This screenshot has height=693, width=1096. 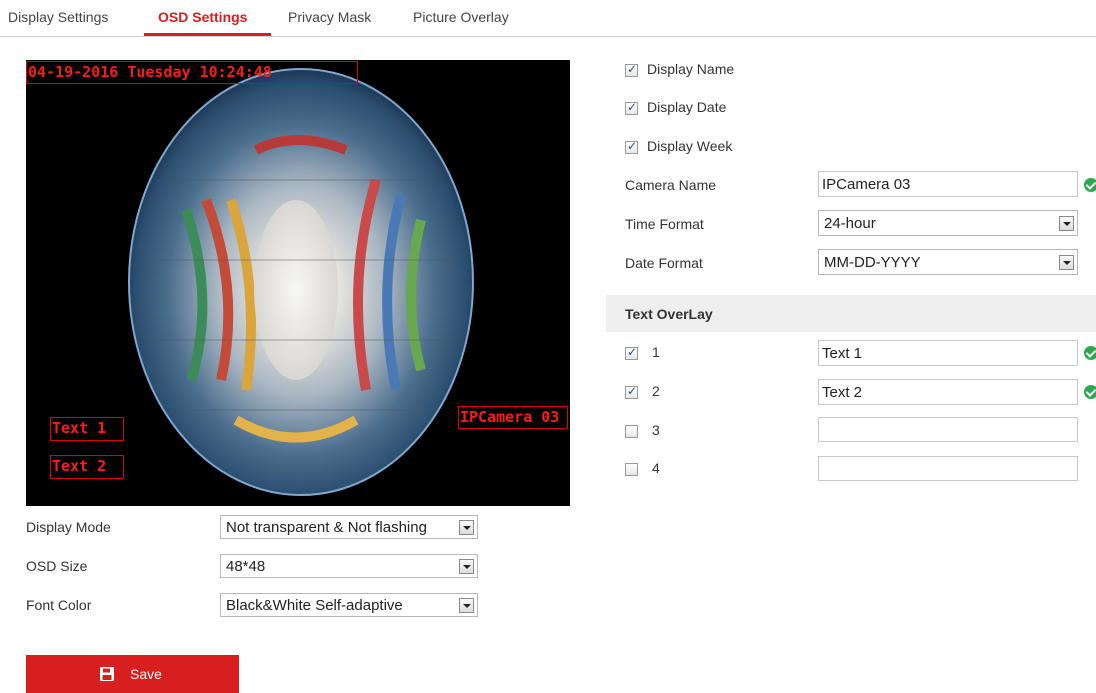 I want to click on text-overlay-1-input, so click(x=948, y=353).